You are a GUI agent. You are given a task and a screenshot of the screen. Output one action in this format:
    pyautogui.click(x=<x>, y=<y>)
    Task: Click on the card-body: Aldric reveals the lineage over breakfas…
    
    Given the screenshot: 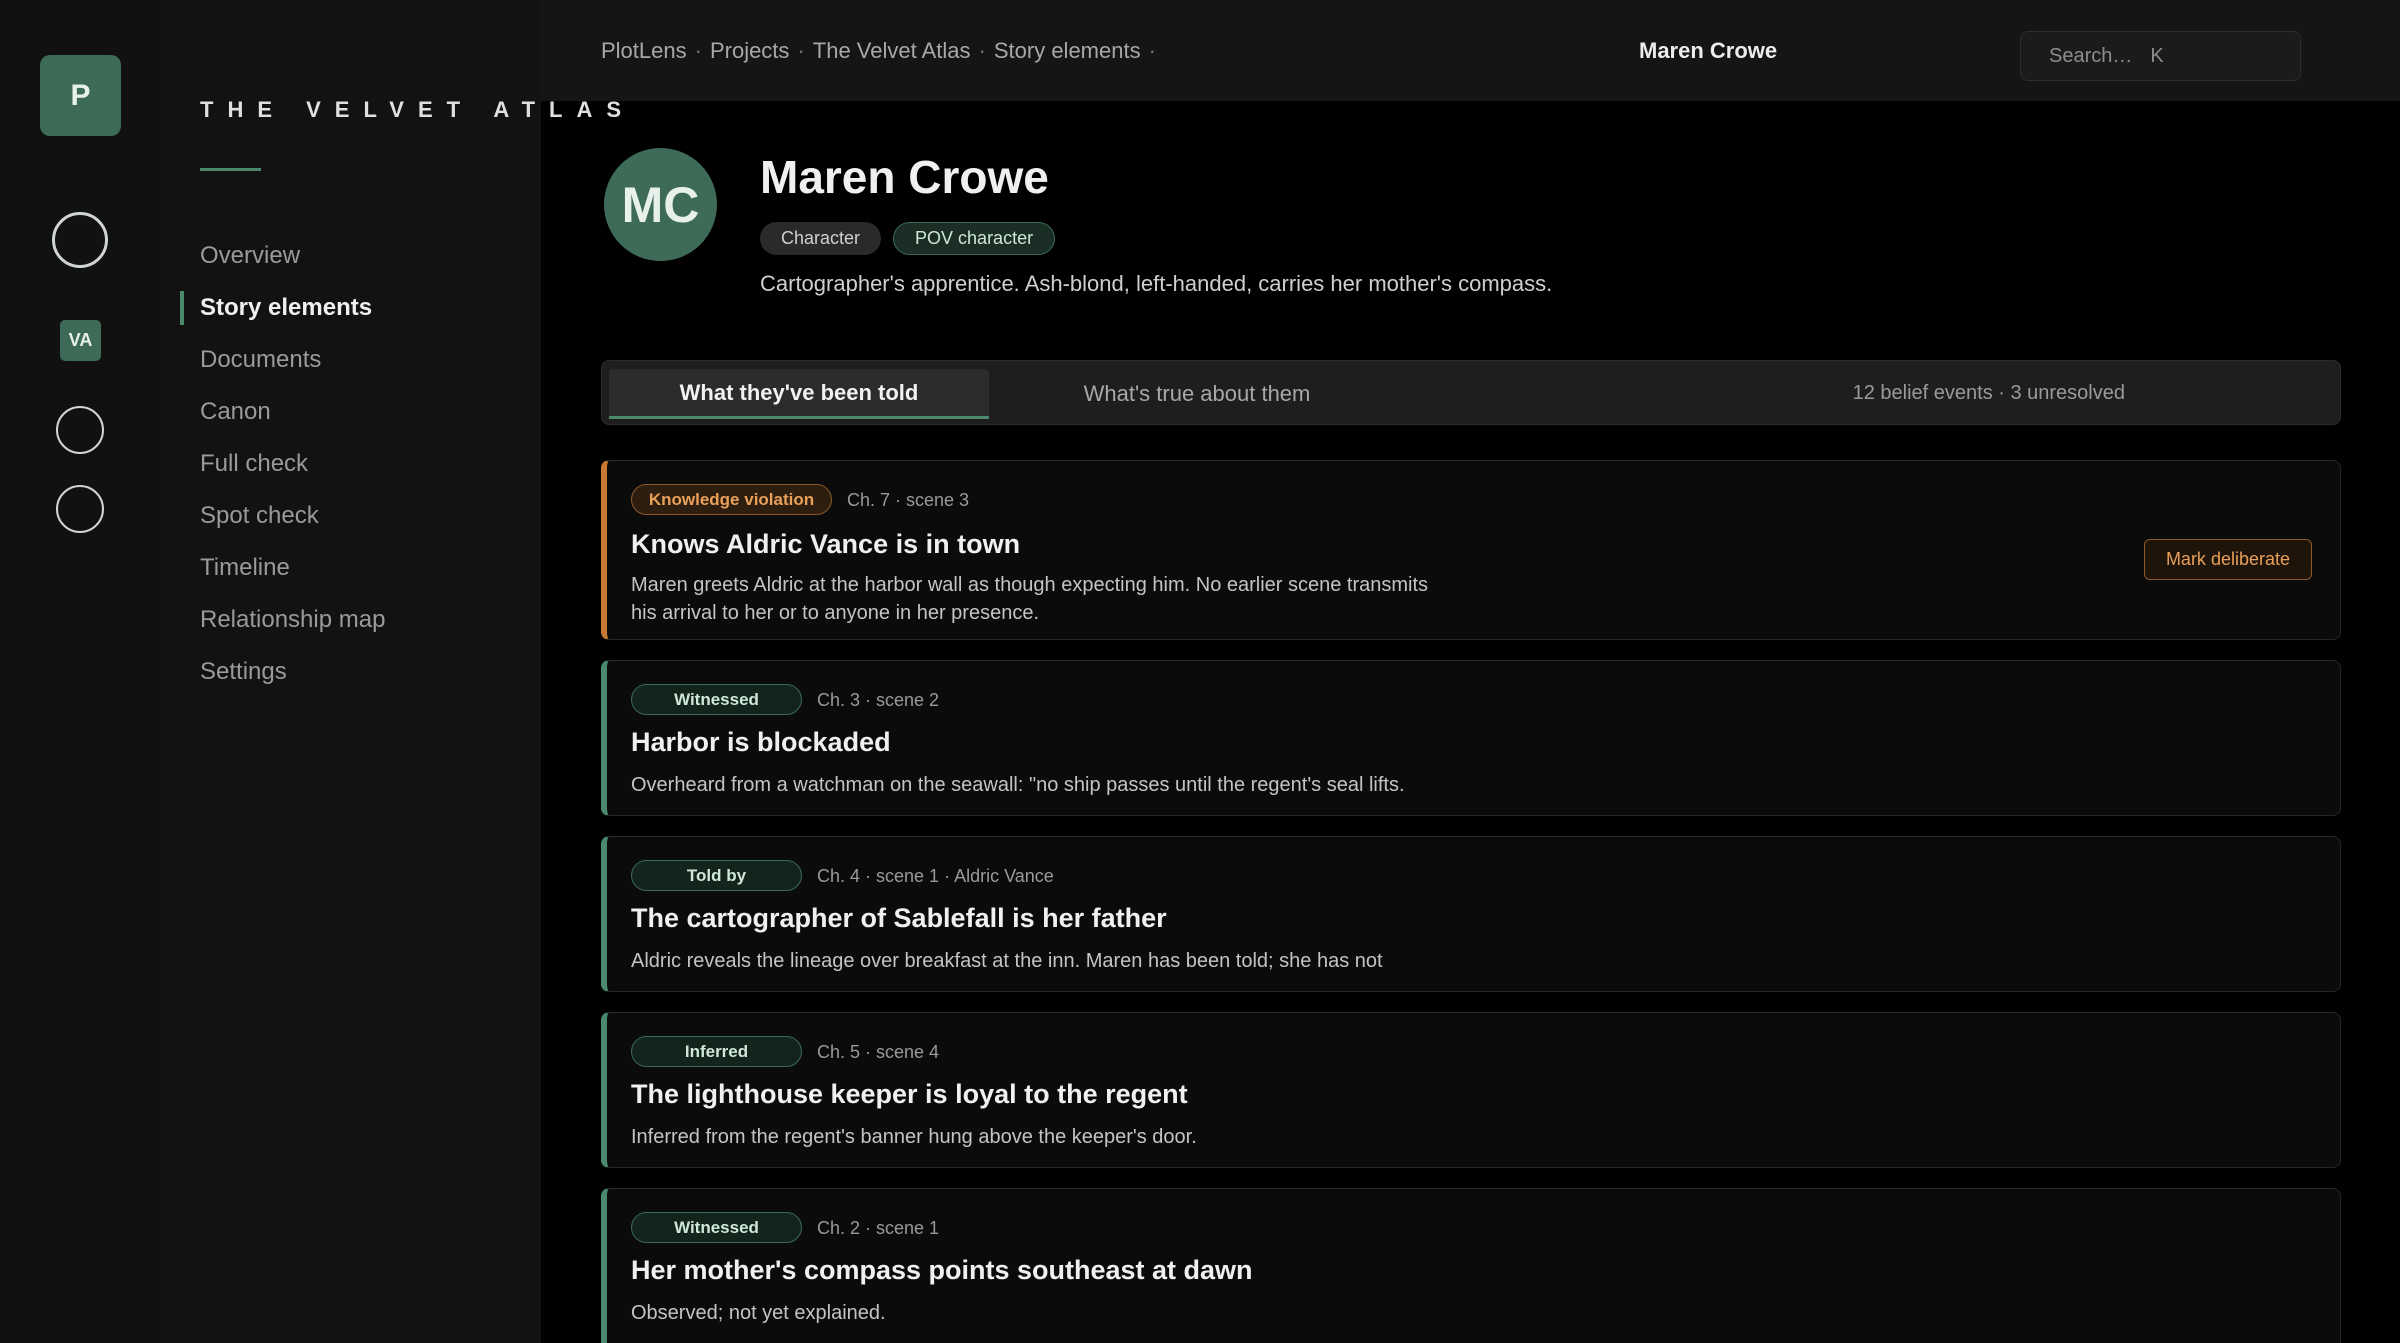 What is the action you would take?
    pyautogui.click(x=1007, y=961)
    